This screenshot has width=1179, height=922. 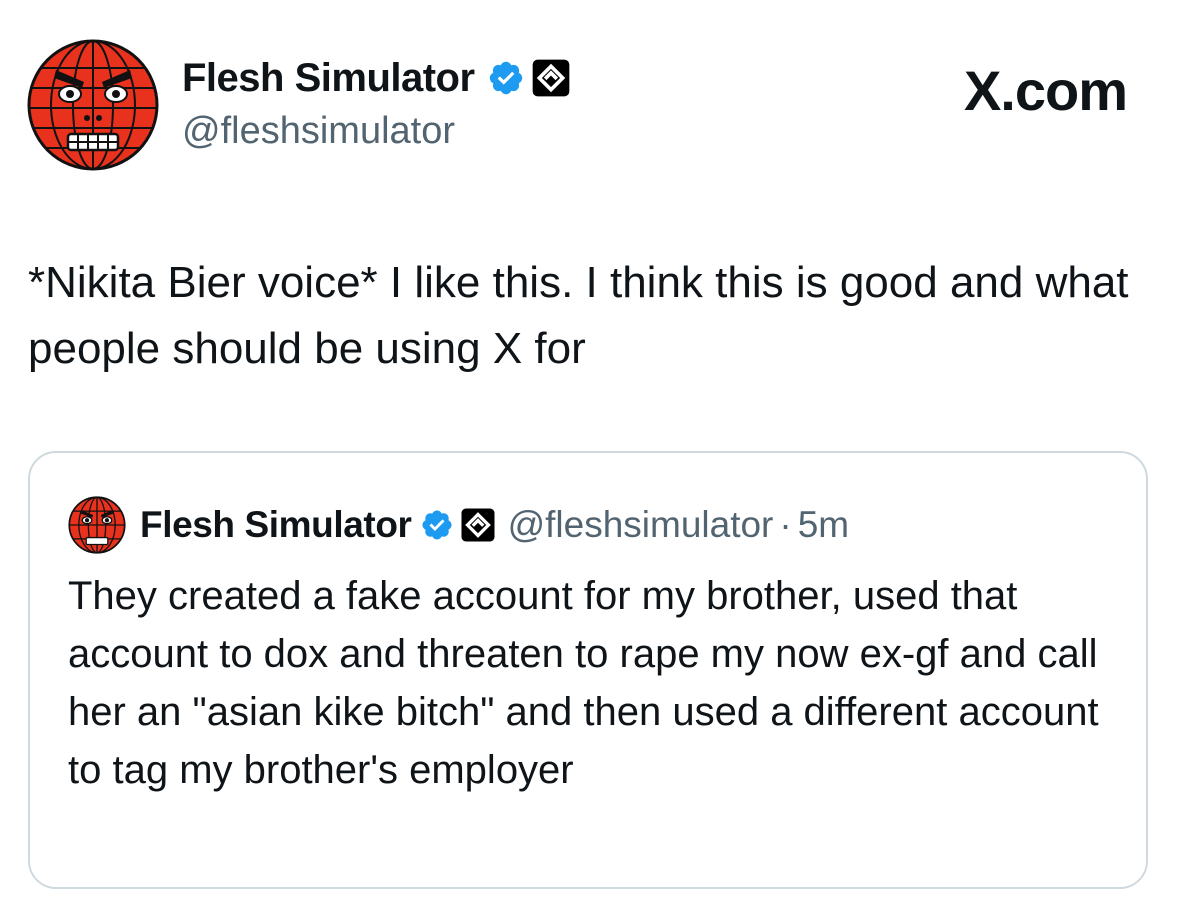 What do you see at coordinates (506, 78) in the screenshot?
I see `verified-badge-icon` at bounding box center [506, 78].